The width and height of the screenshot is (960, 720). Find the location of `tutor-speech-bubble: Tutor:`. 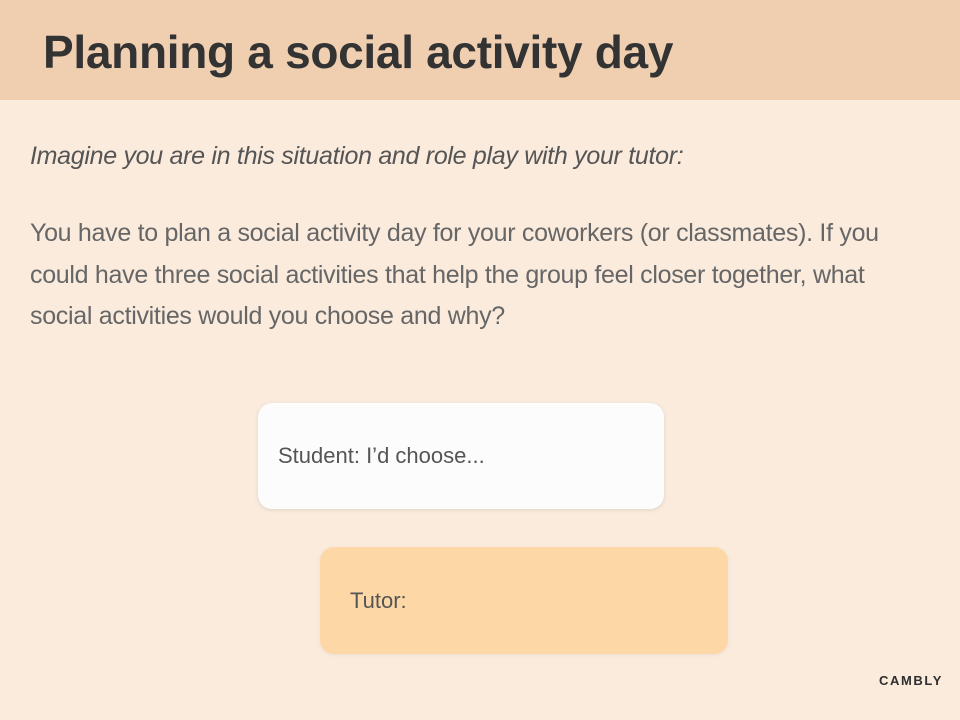

tutor-speech-bubble: Tutor: is located at coordinates (524, 600).